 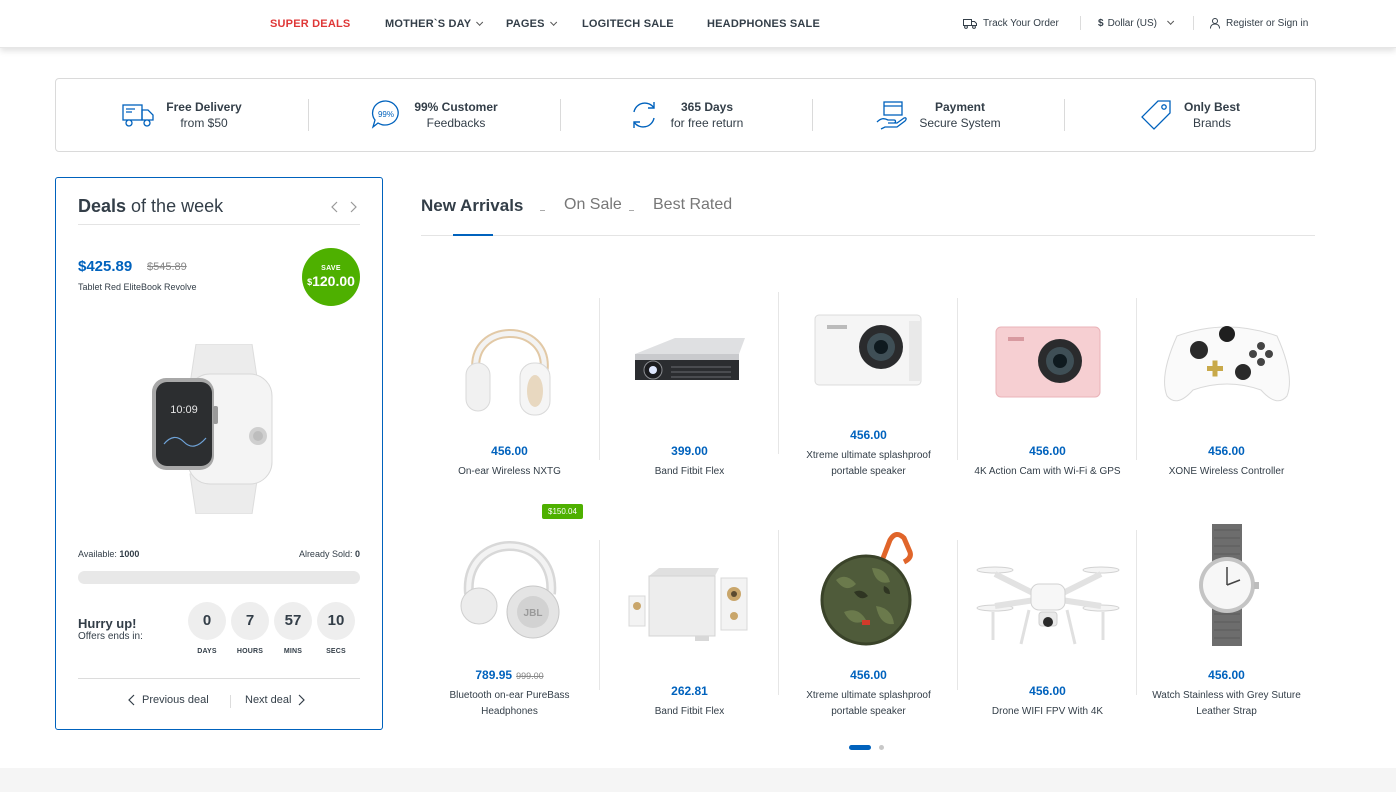 What do you see at coordinates (221, 429) in the screenshot?
I see `smartwatch-product-image: 10:09` at bounding box center [221, 429].